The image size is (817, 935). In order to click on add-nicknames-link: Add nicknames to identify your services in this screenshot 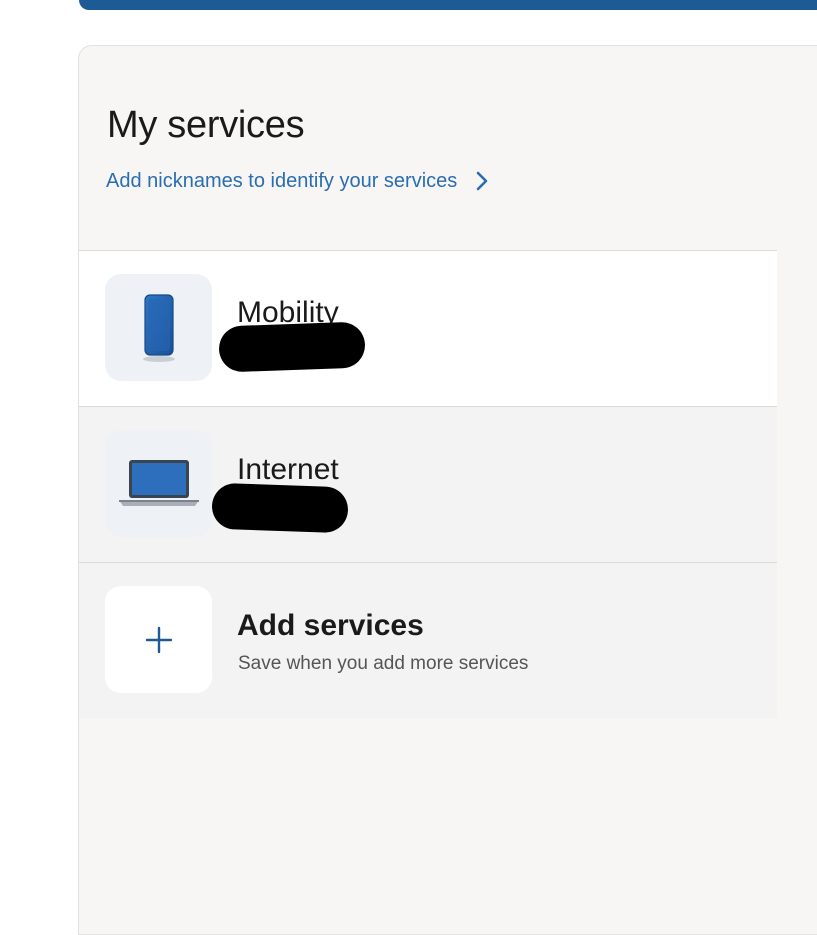, I will do `click(297, 181)`.